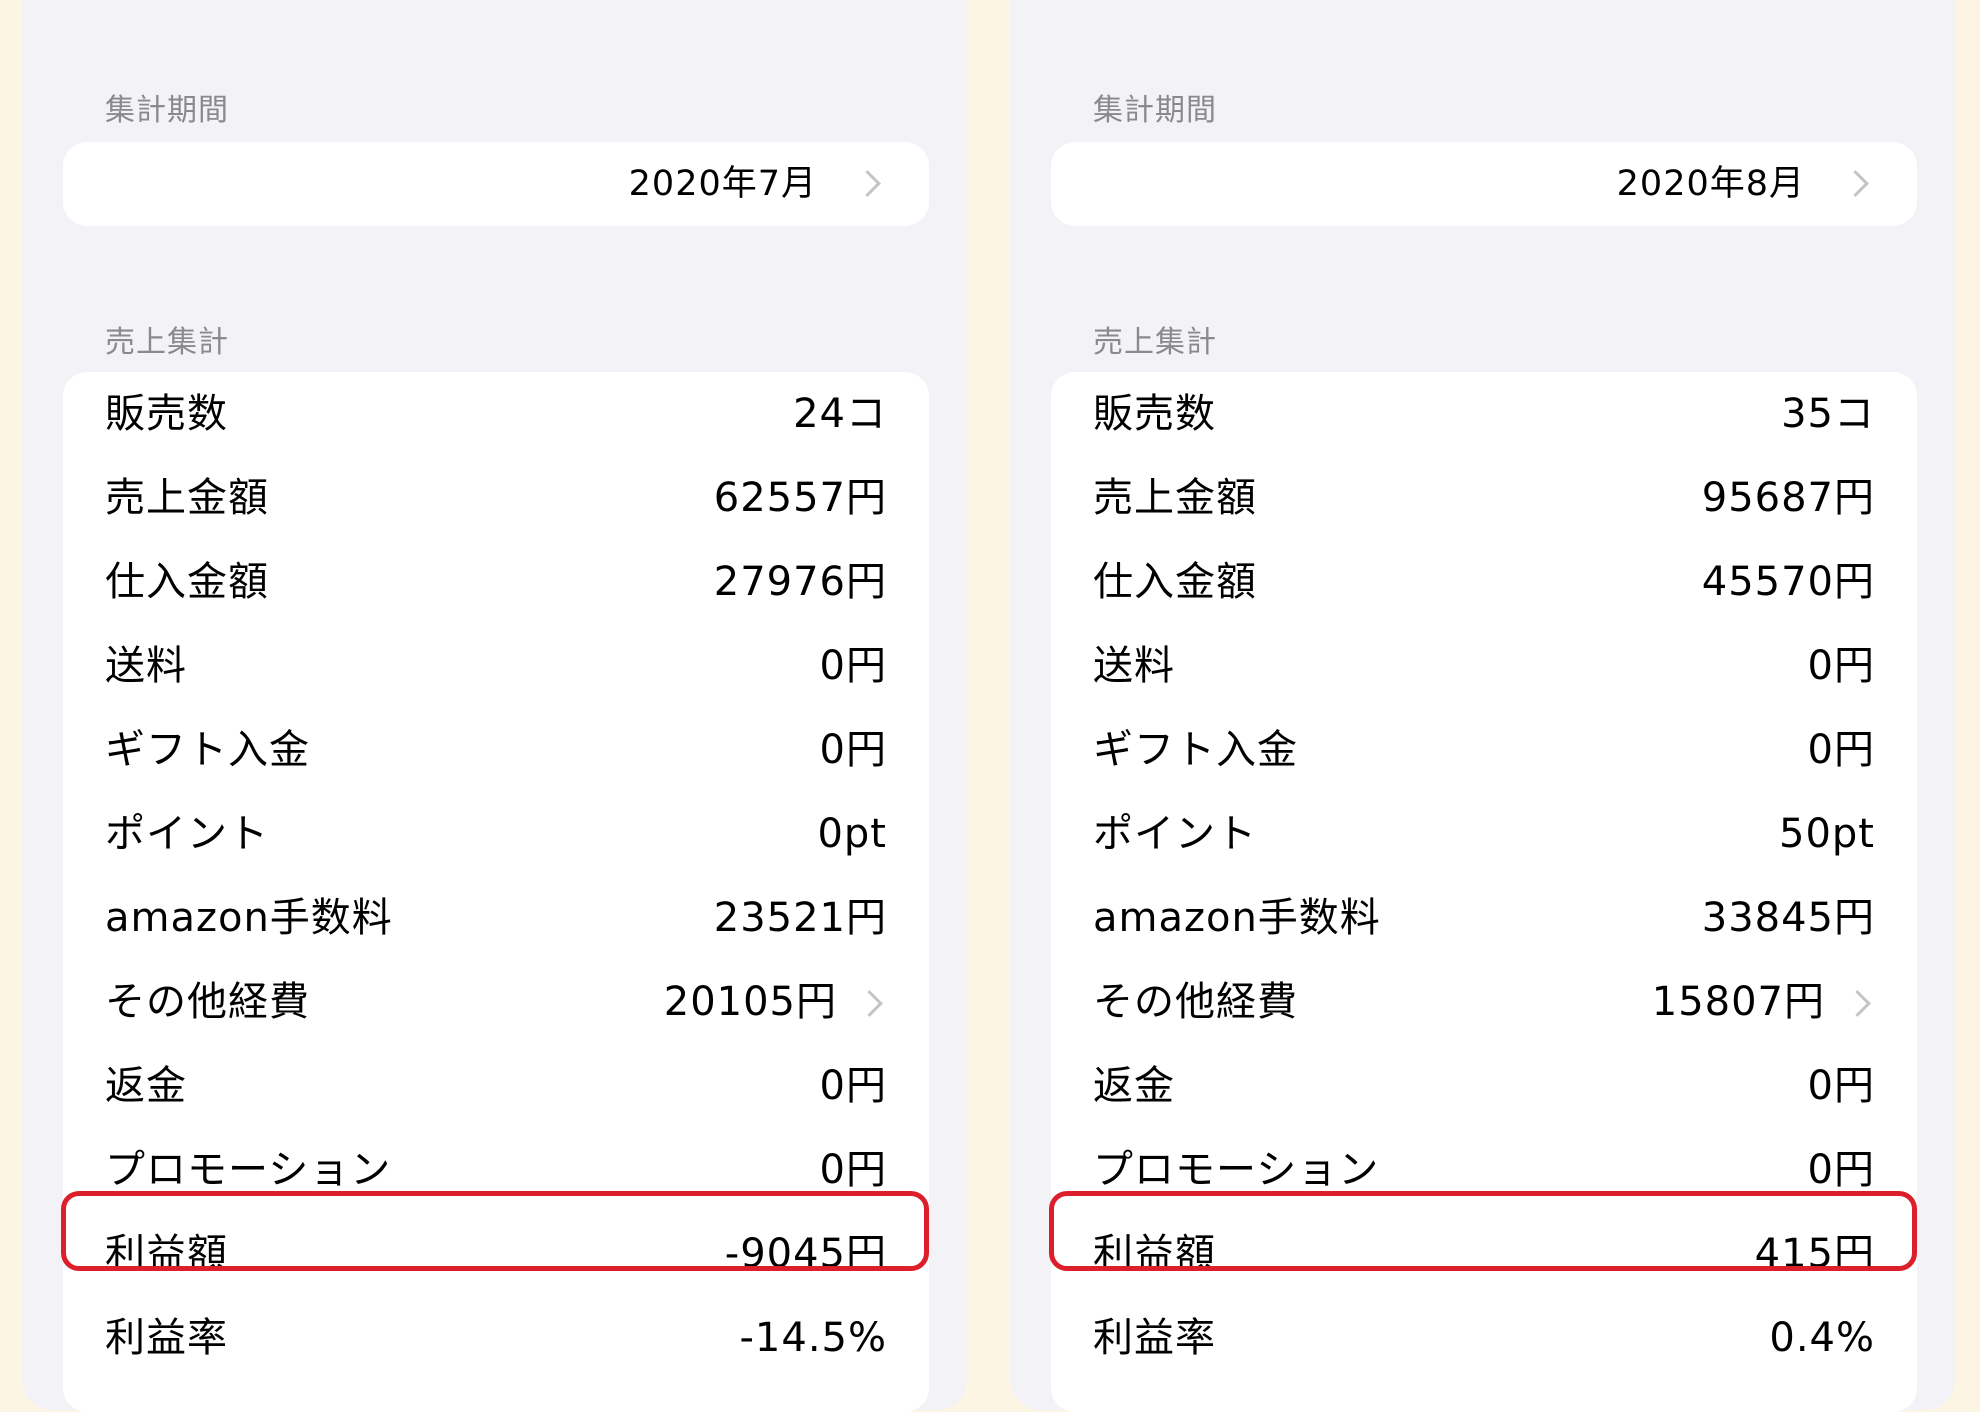 The image size is (1980, 1412). Describe the element at coordinates (496, 184) in the screenshot. I see `period-selector: 2020年7月` at that location.